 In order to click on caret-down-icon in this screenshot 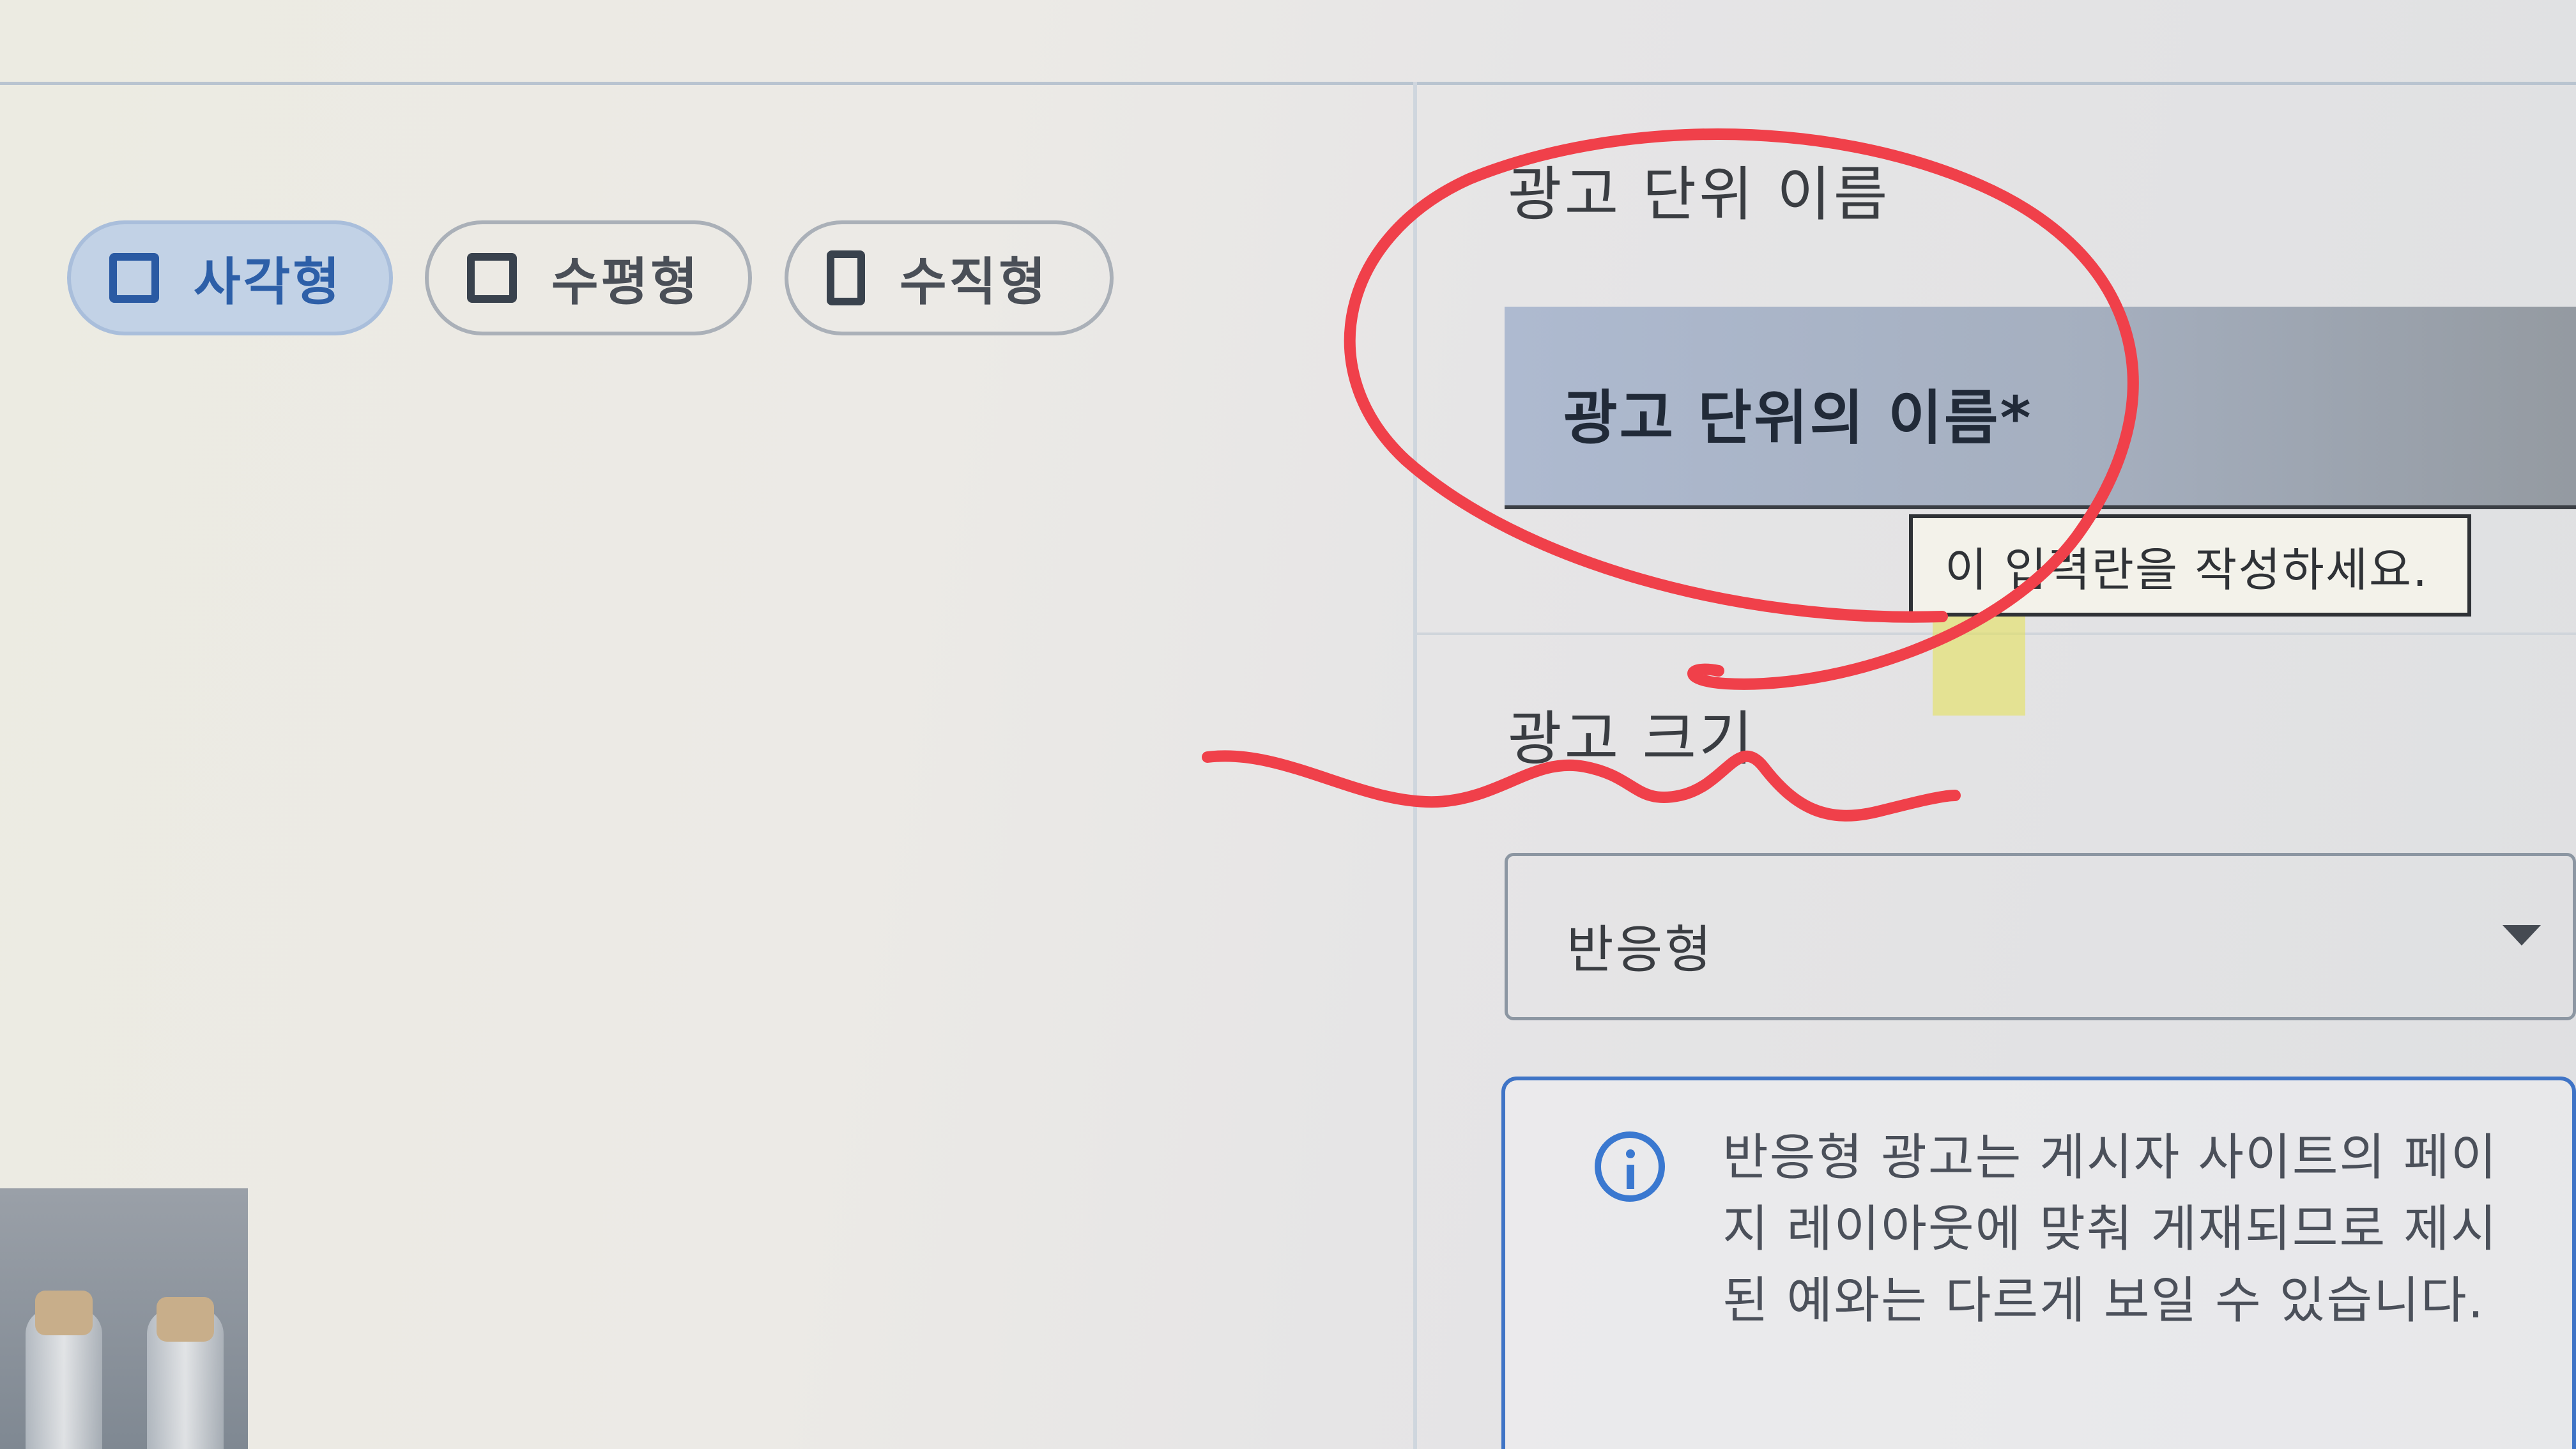, I will do `click(2522, 935)`.